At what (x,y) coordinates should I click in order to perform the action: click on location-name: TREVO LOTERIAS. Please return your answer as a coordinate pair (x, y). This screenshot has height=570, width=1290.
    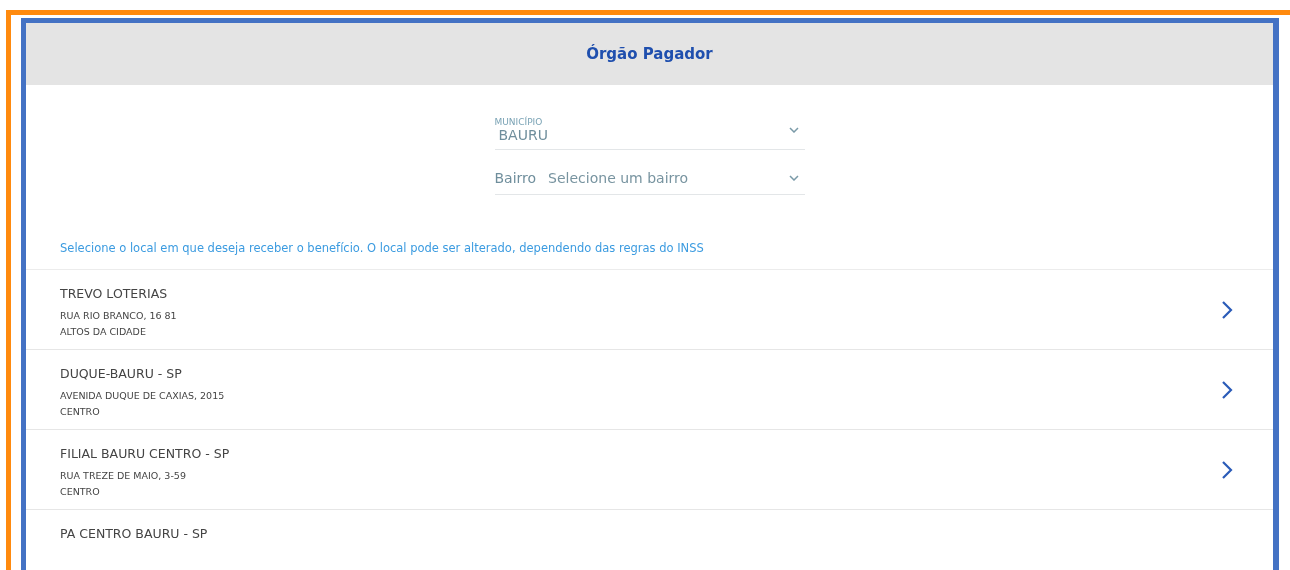
    Looking at the image, I should click on (114, 293).